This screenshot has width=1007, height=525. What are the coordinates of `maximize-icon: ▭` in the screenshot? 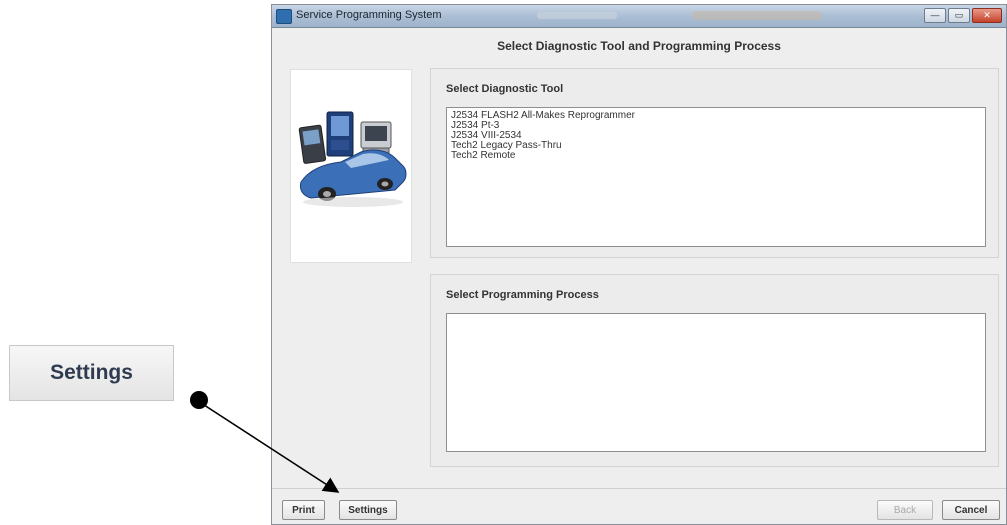 It's located at (959, 15).